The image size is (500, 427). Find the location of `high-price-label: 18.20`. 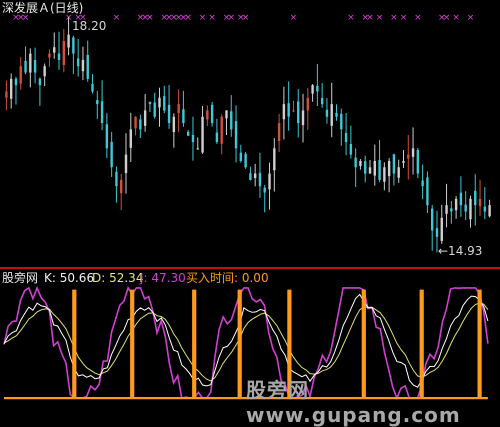

high-price-label: 18.20 is located at coordinates (89, 26).